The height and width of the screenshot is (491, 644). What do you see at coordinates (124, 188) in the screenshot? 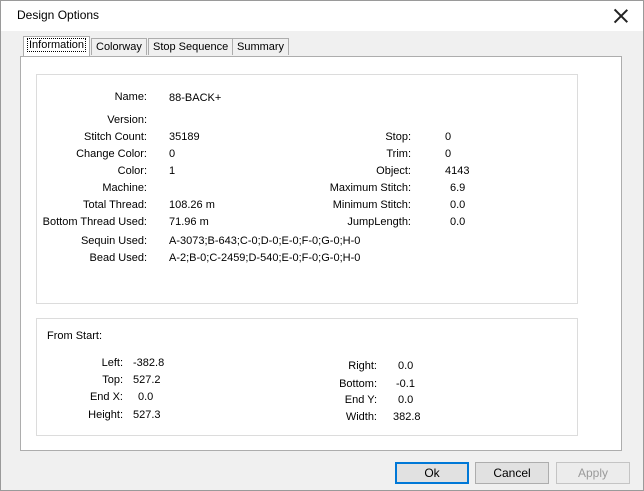
I see `machine-label: Machine:` at bounding box center [124, 188].